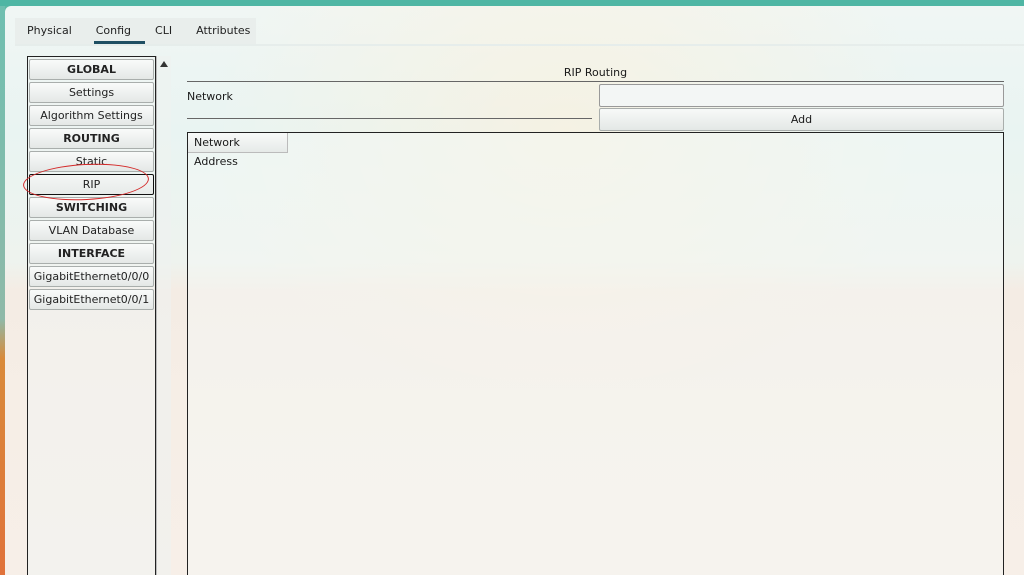 The width and height of the screenshot is (1024, 575). Describe the element at coordinates (595, 81) in the screenshot. I see `title-divider` at that location.